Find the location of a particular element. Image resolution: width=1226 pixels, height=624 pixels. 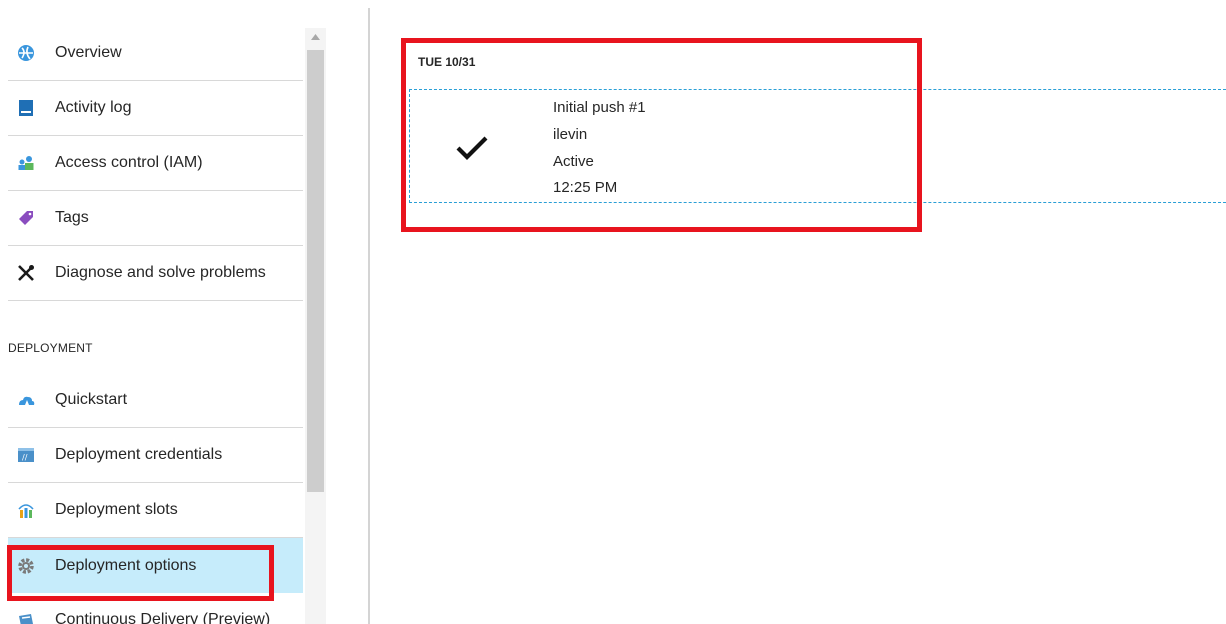

sidebar-item-deployment-options: Deployment options is located at coordinates (155, 565).